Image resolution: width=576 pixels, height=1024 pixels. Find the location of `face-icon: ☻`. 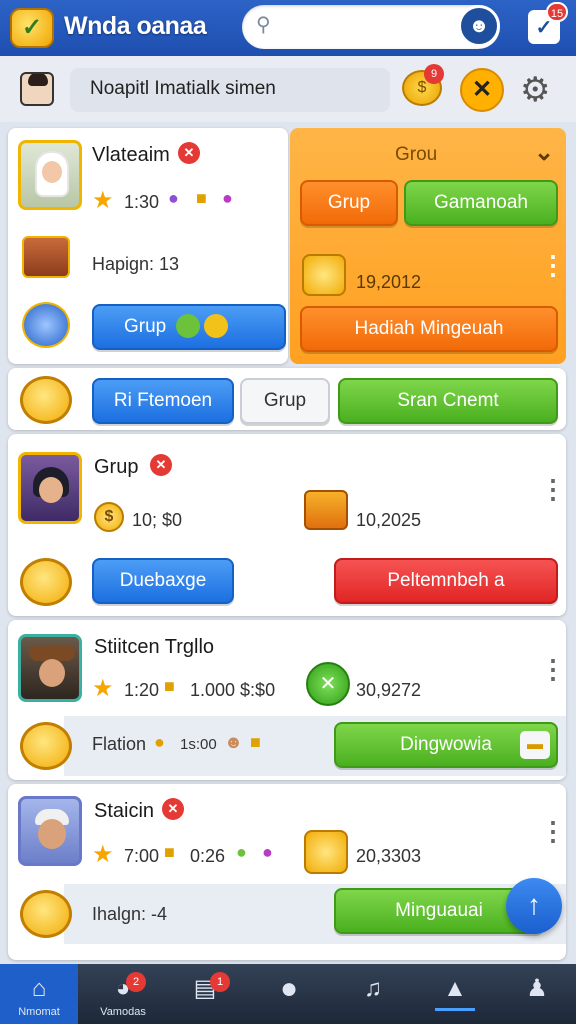

face-icon: ☻ is located at coordinates (233, 742).